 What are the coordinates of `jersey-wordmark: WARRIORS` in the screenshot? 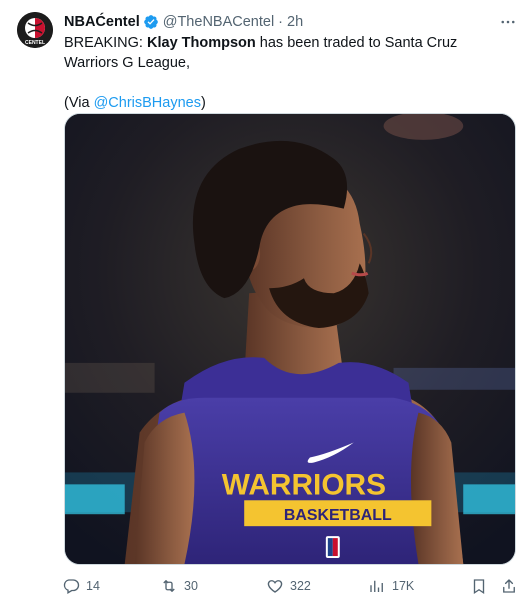 It's located at (304, 484).